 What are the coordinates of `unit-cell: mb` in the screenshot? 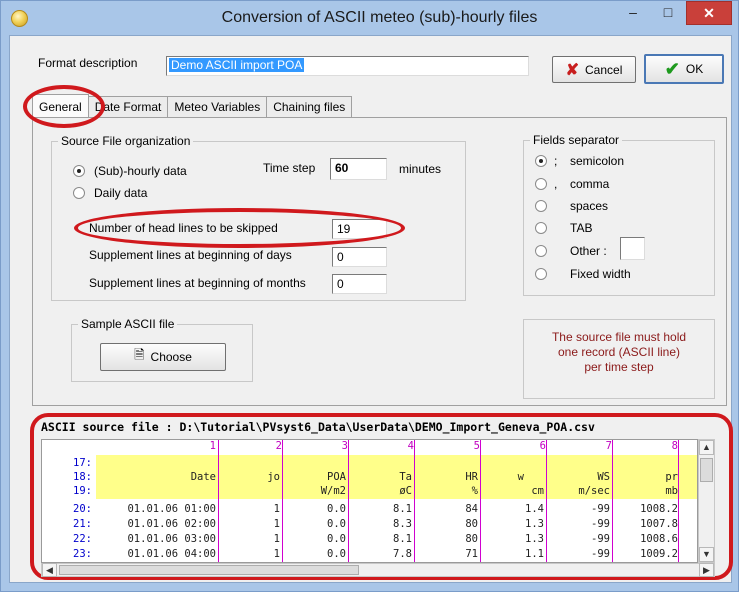 It's located at (671, 491).